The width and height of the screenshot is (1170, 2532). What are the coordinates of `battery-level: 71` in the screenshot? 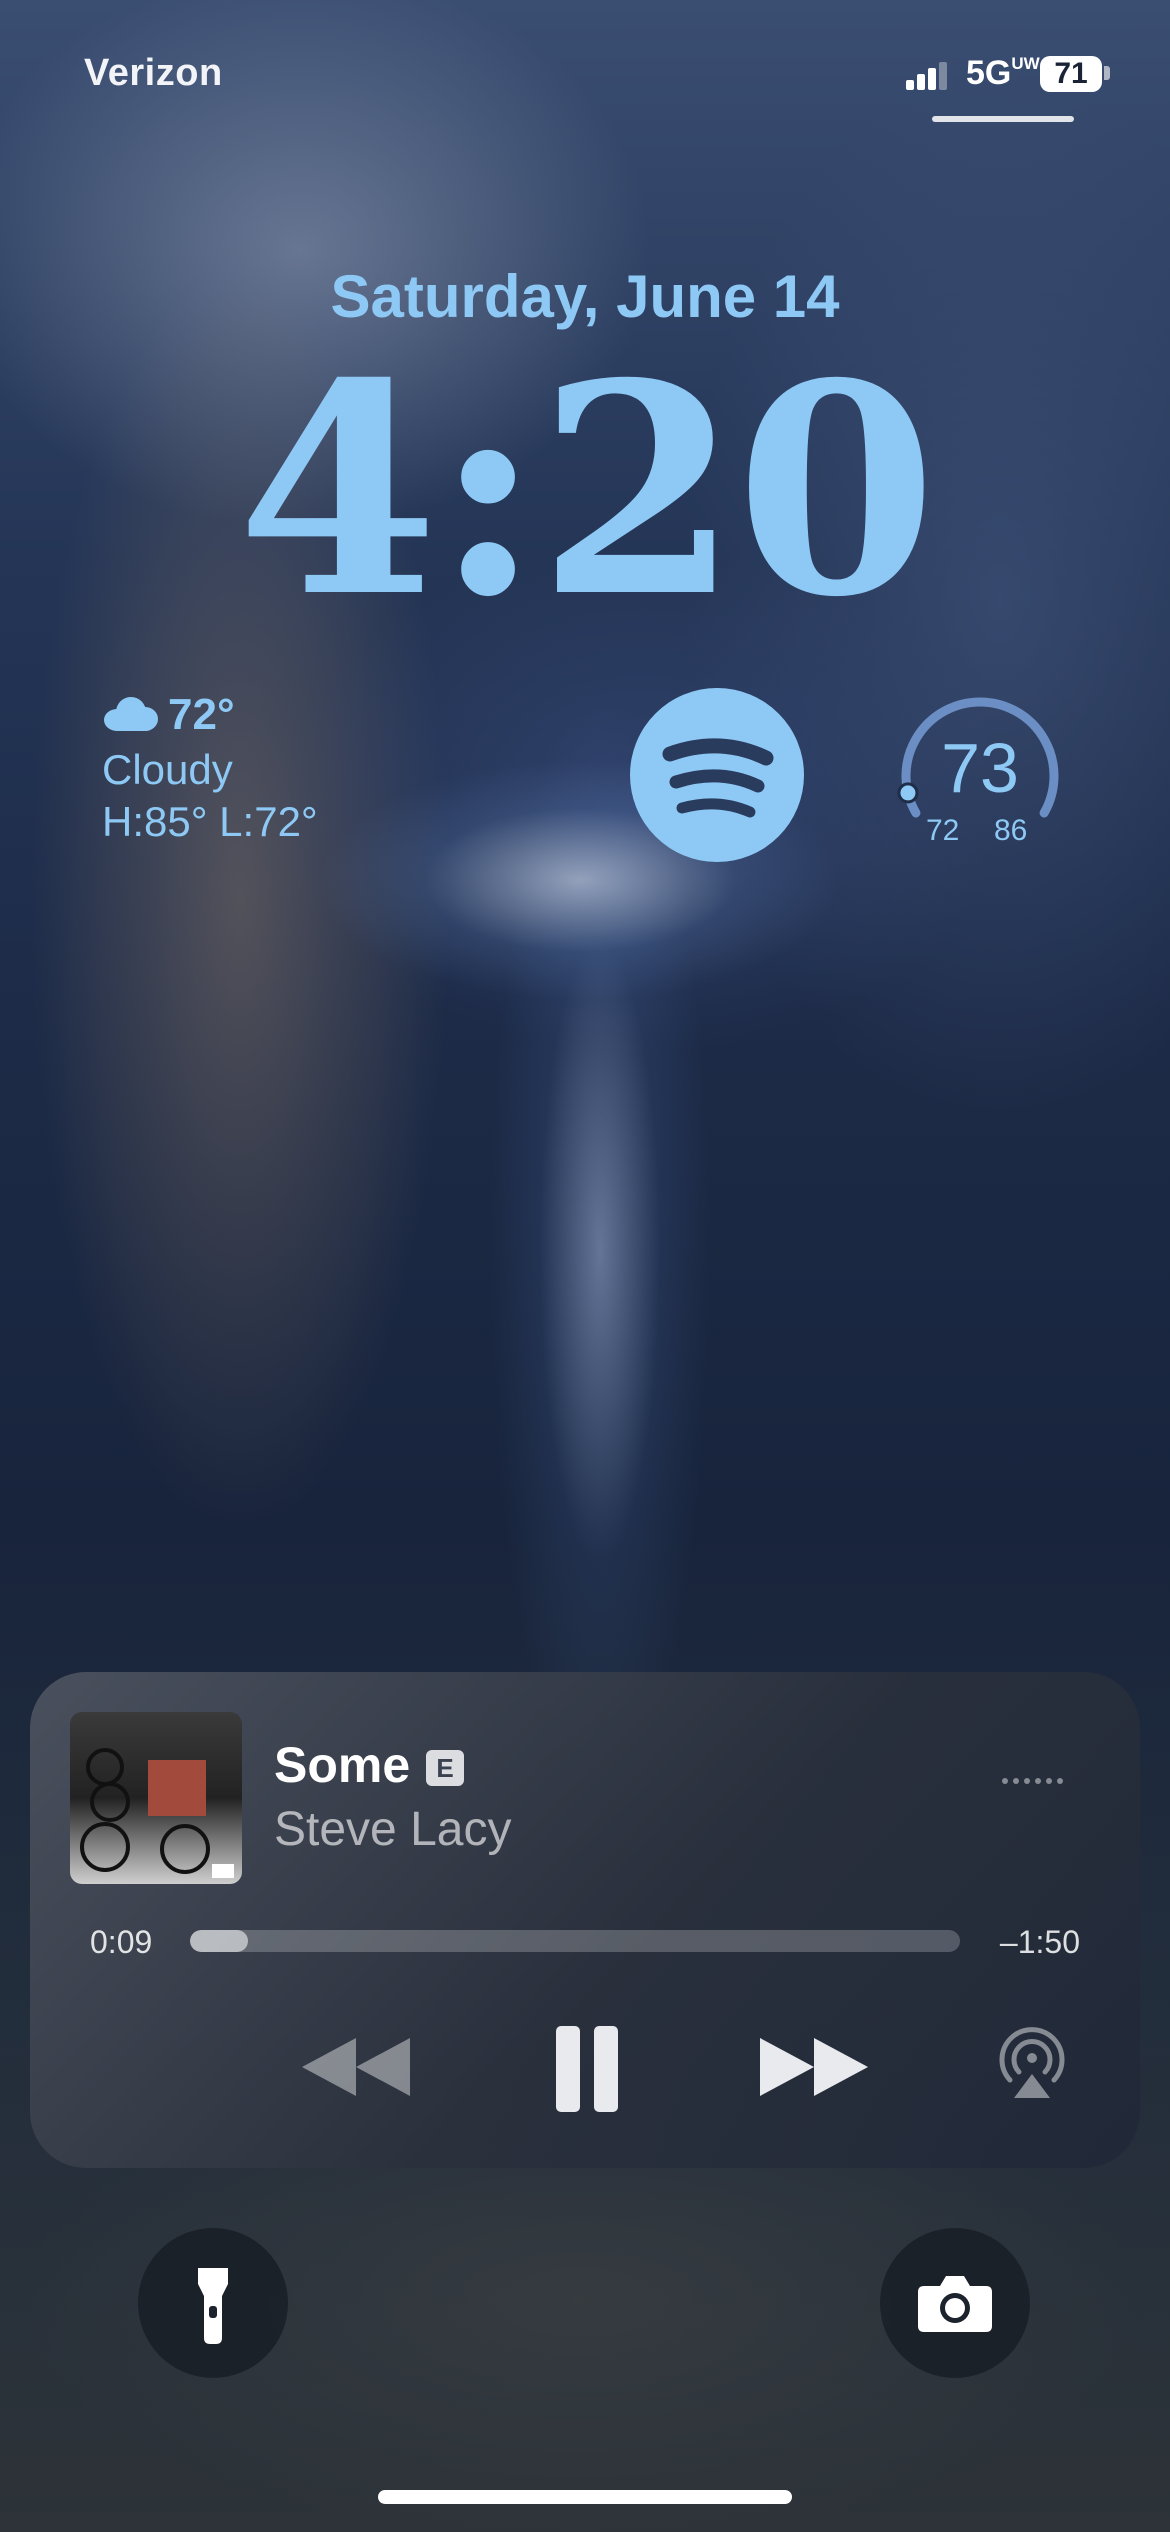 It's located at (1071, 73).